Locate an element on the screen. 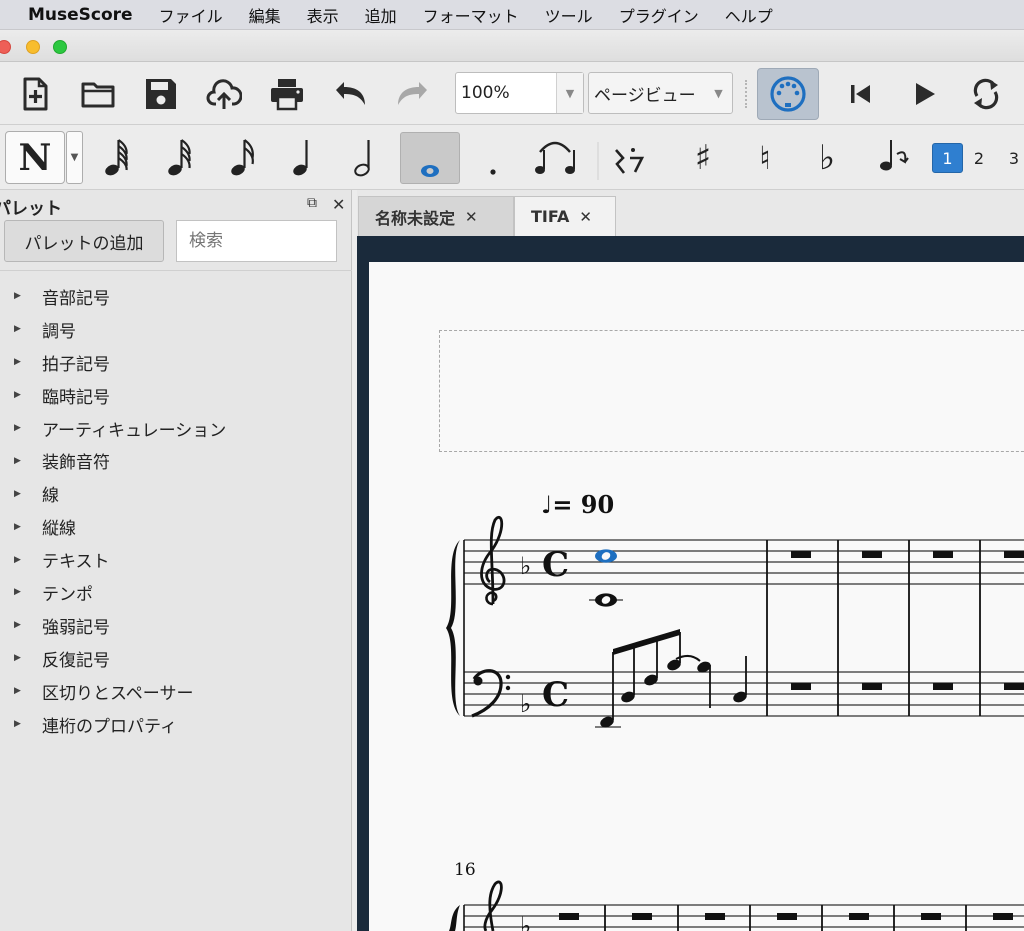 This screenshot has width=1024, height=931. whole-rests is located at coordinates (907, 620).